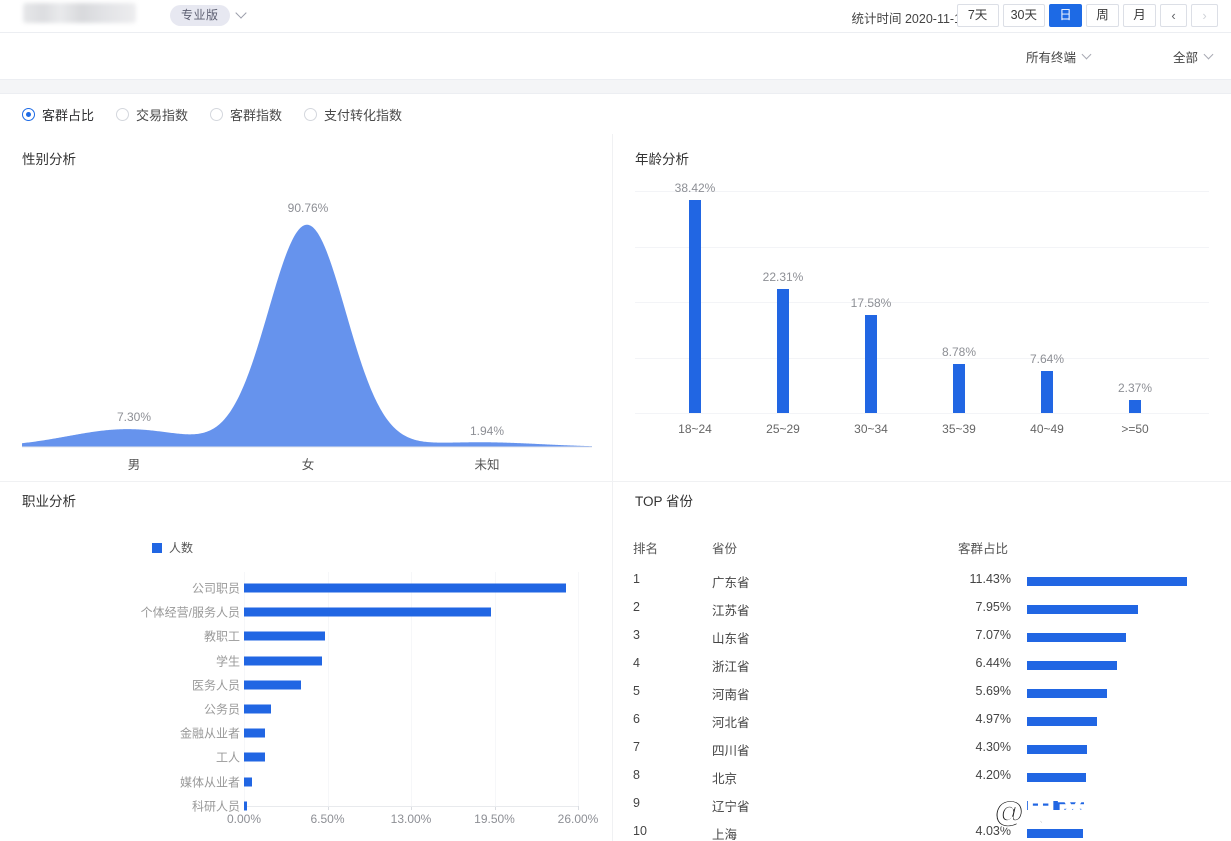 Image resolution: width=1231 pixels, height=841 pixels. I want to click on period-button-day: 日, so click(1065, 15).